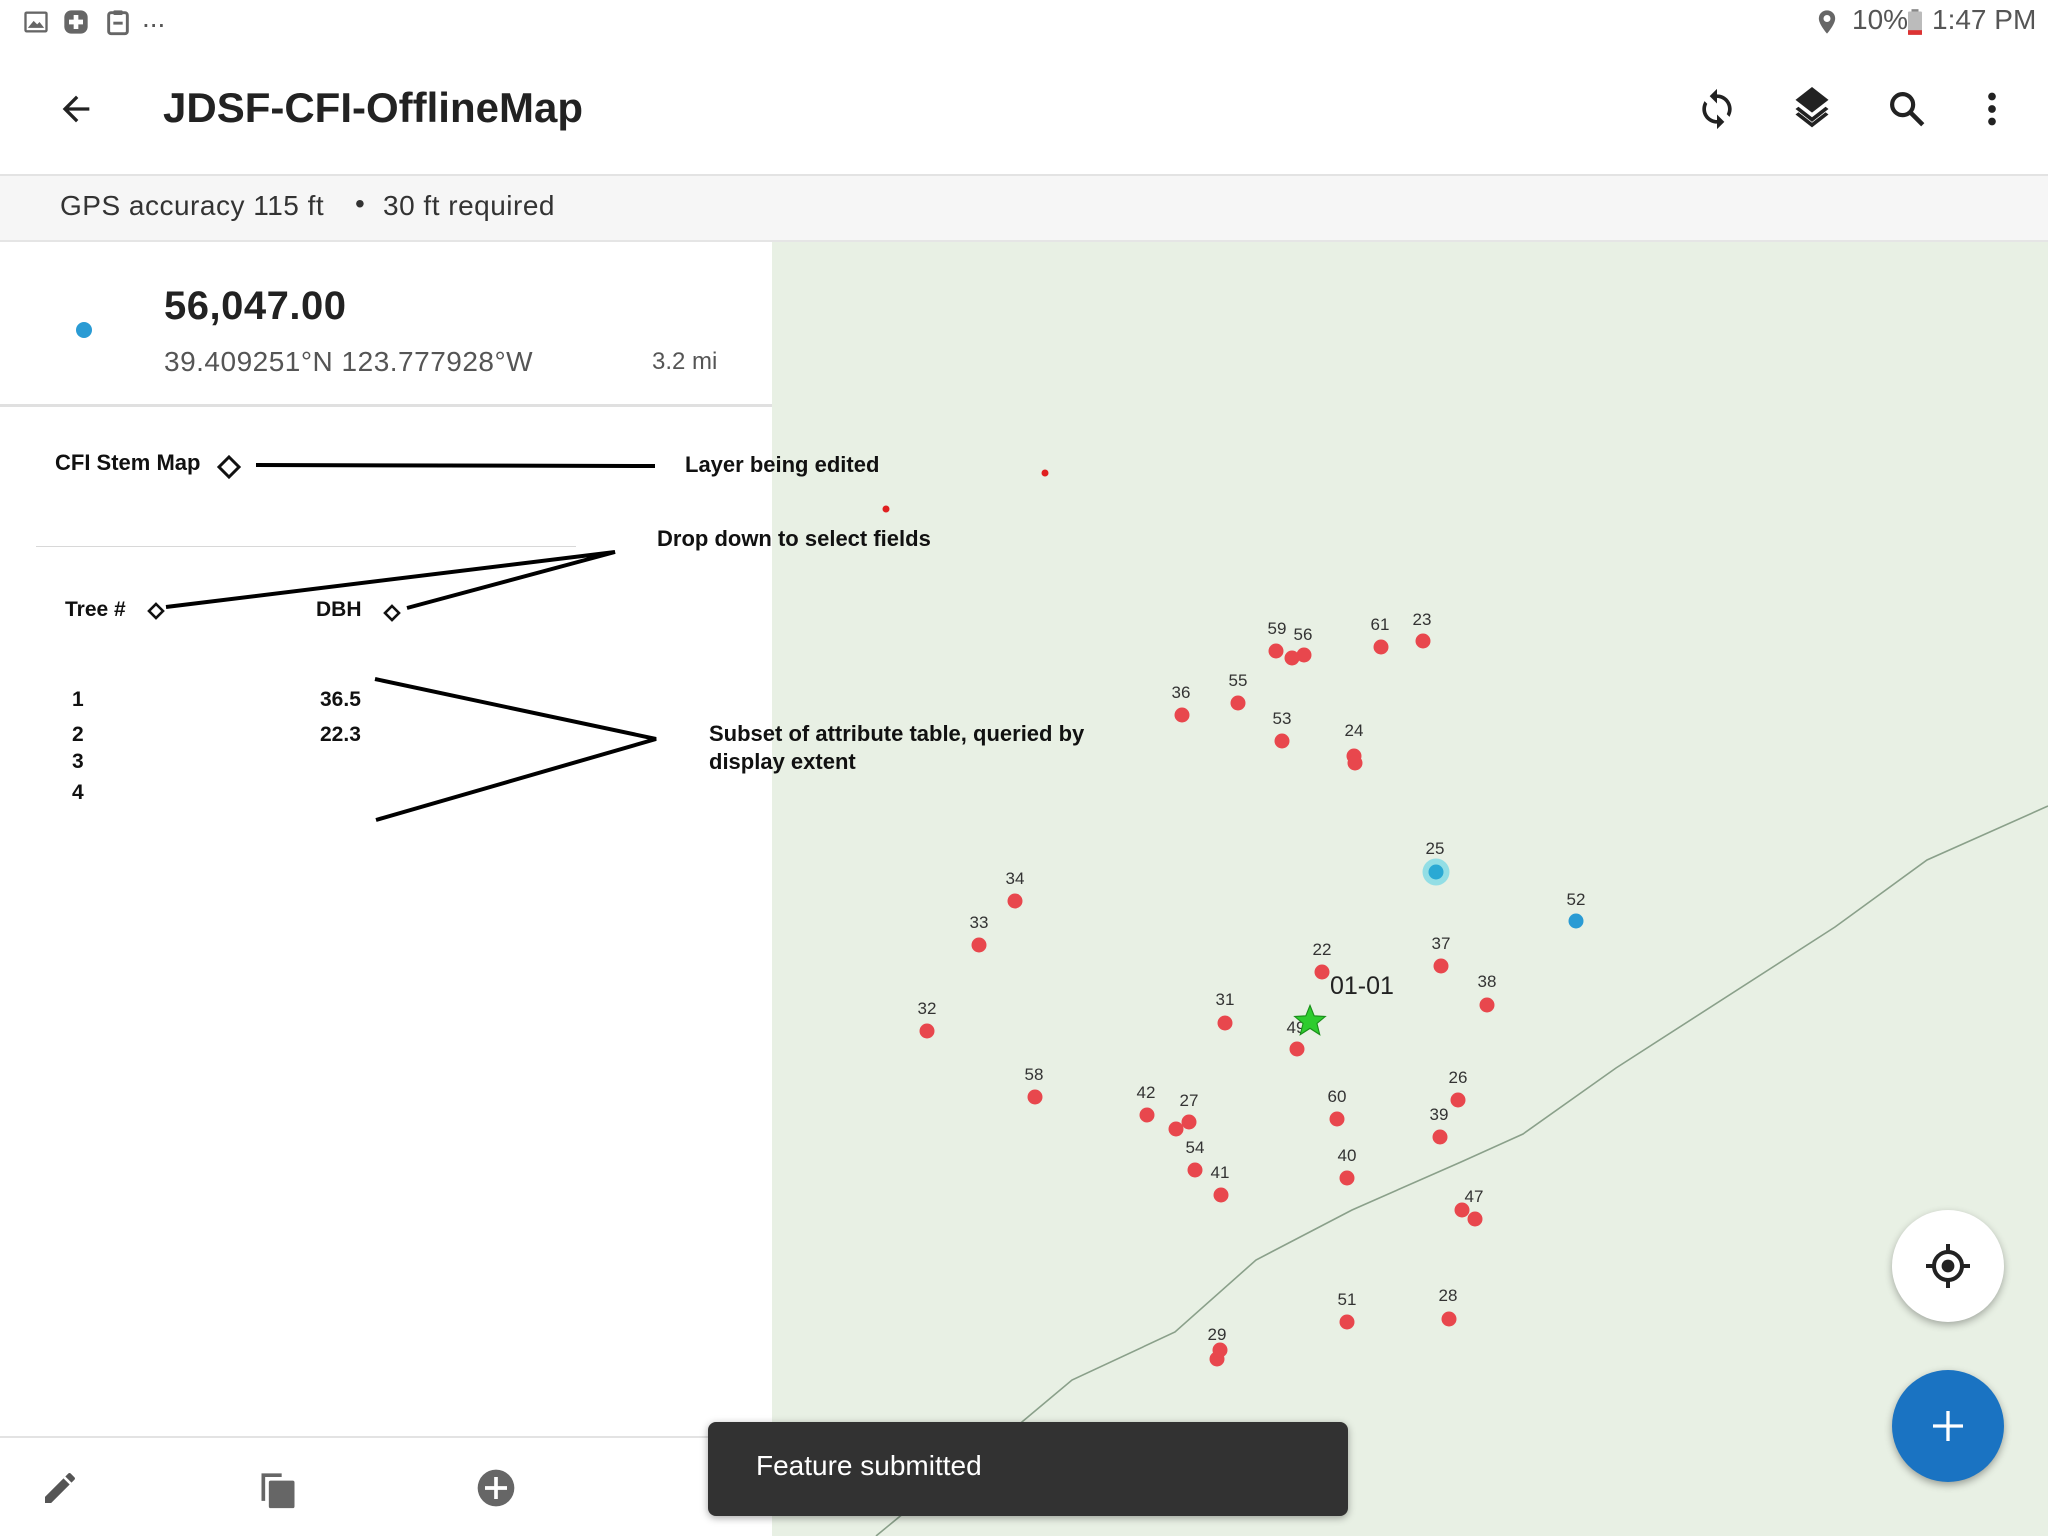  What do you see at coordinates (1024, 22) in the screenshot?
I see `status-bar: ... 10% 1:47 PM` at bounding box center [1024, 22].